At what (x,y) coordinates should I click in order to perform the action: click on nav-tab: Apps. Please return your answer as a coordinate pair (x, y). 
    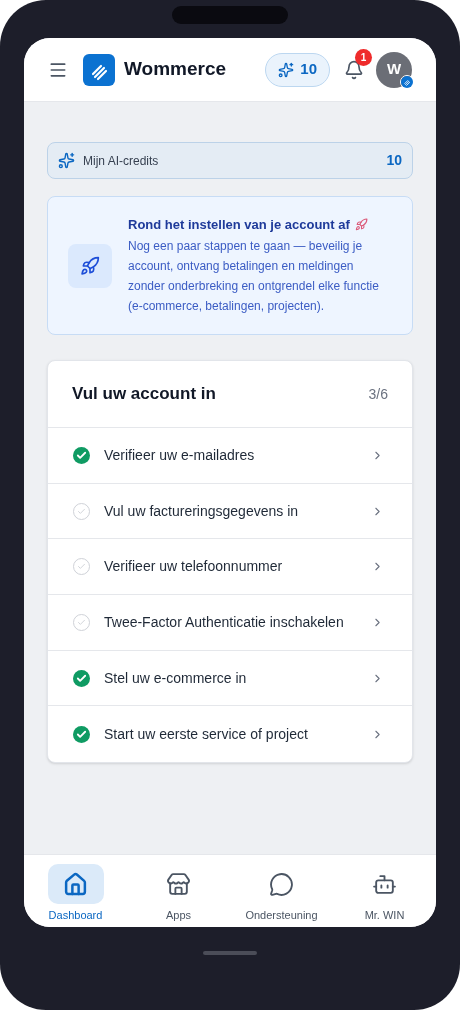
    Looking at the image, I should click on (178, 891).